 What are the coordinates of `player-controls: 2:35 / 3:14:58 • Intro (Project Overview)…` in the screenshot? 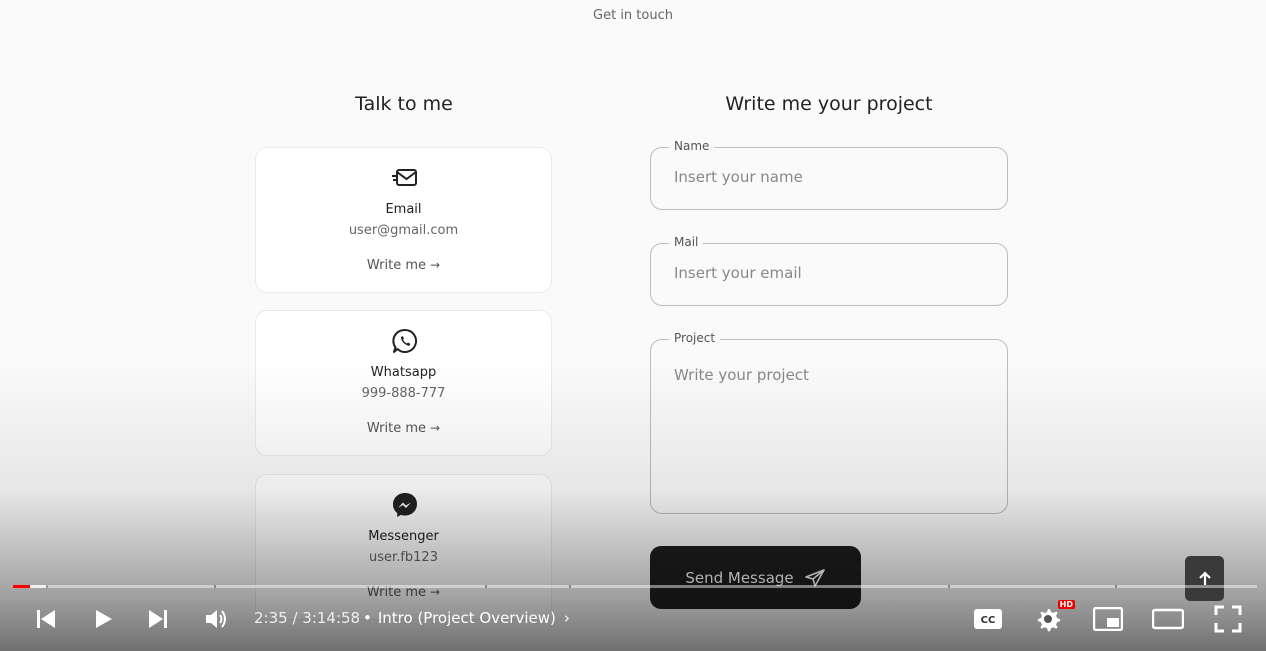 It's located at (633, 619).